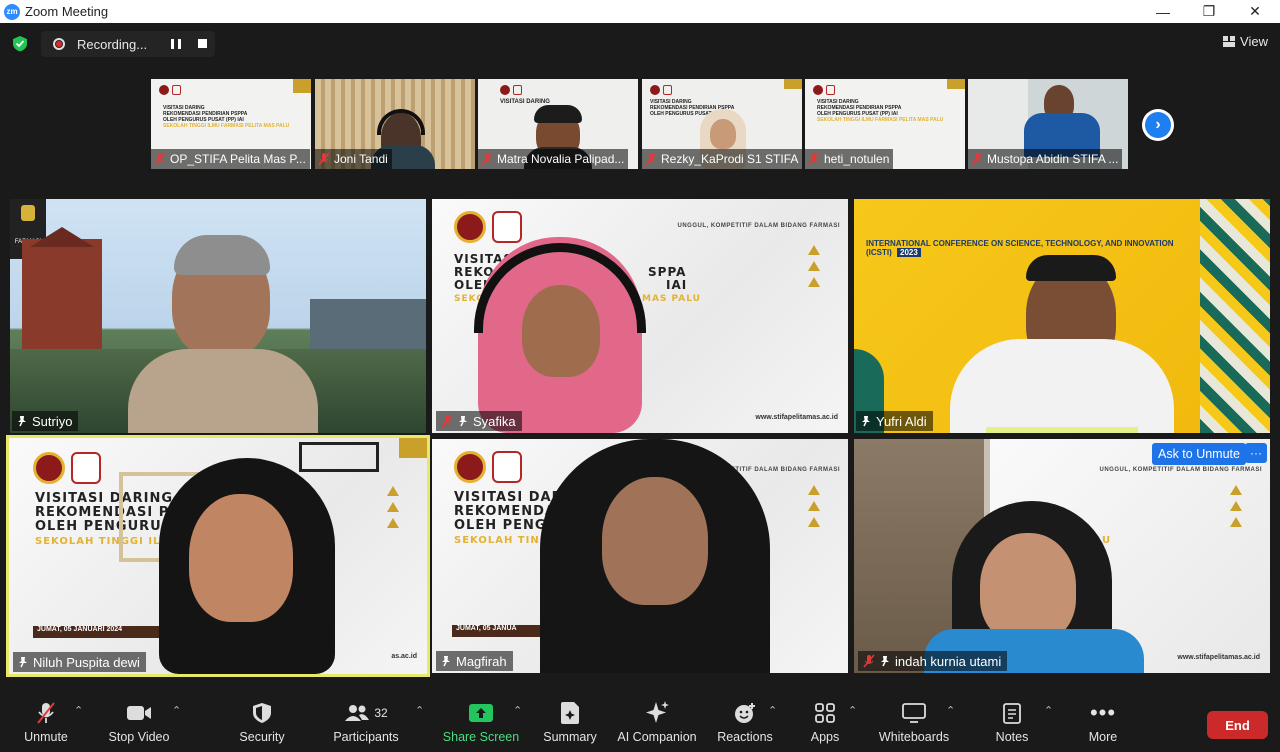  What do you see at coordinates (67, 11) in the screenshot?
I see `window-title: Zoom Meeting` at bounding box center [67, 11].